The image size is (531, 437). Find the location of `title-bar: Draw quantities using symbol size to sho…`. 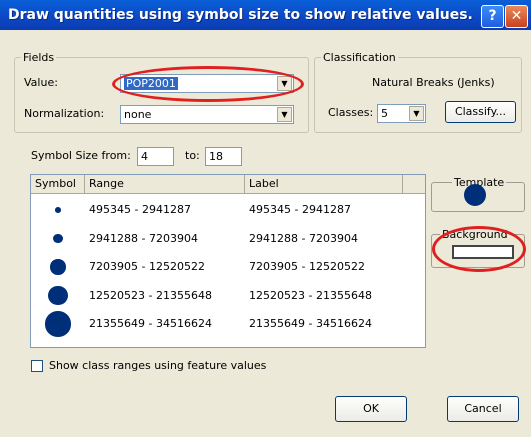

title-bar: Draw quantities using symbol size to sho… is located at coordinates (265, 15).